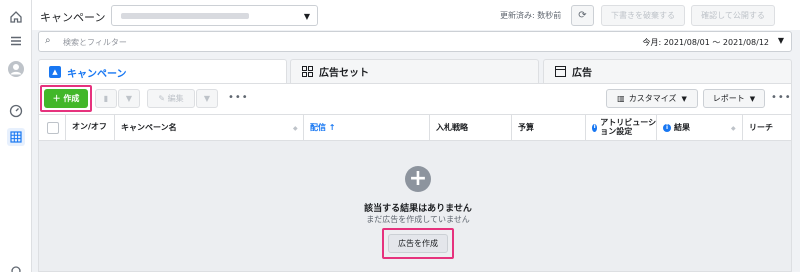 This screenshot has height=272, width=800. I want to click on settings-icon, so click(16, 267).